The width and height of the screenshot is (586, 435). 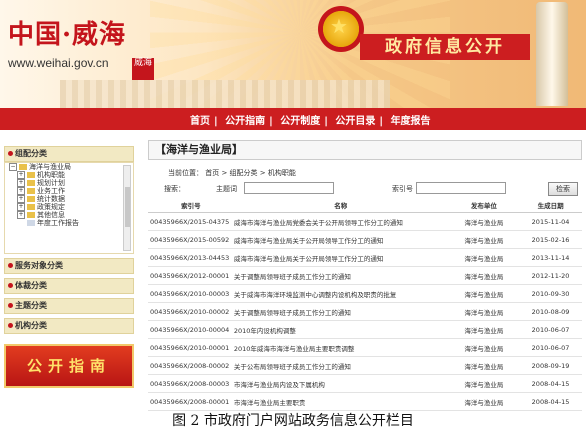 What do you see at coordinates (190, 239) in the screenshot?
I see `index-cell: 00435966X/2015-00592` at bounding box center [190, 239].